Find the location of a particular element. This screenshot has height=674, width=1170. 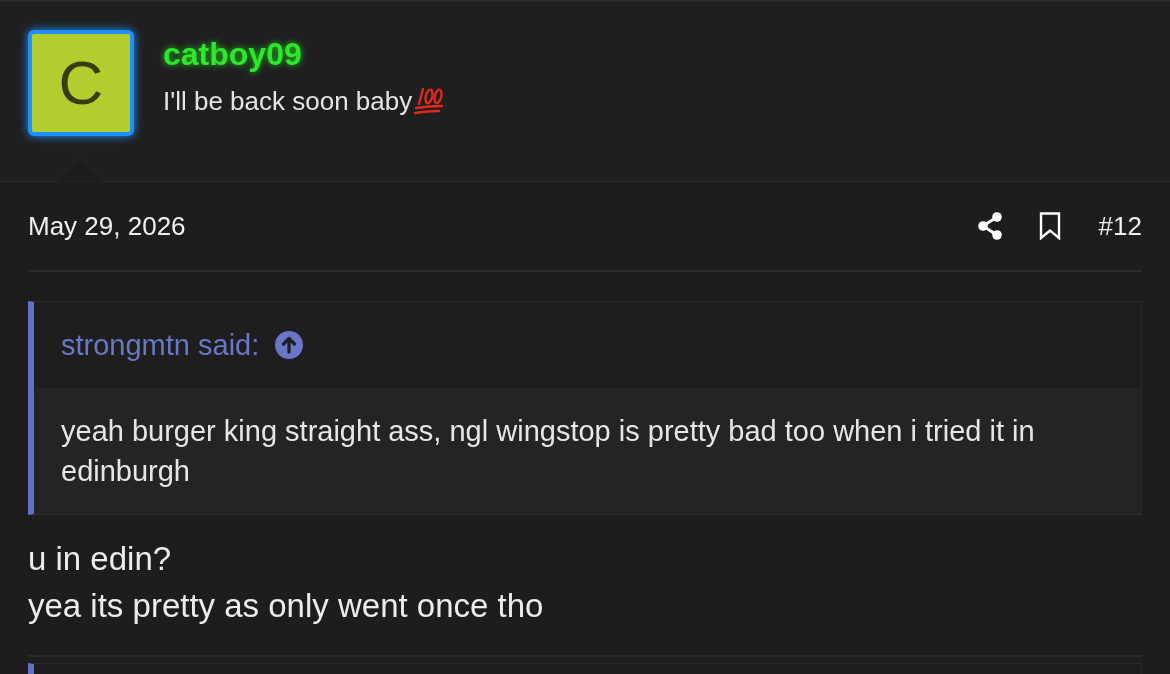

up-arrow-circle-icon is located at coordinates (289, 345).